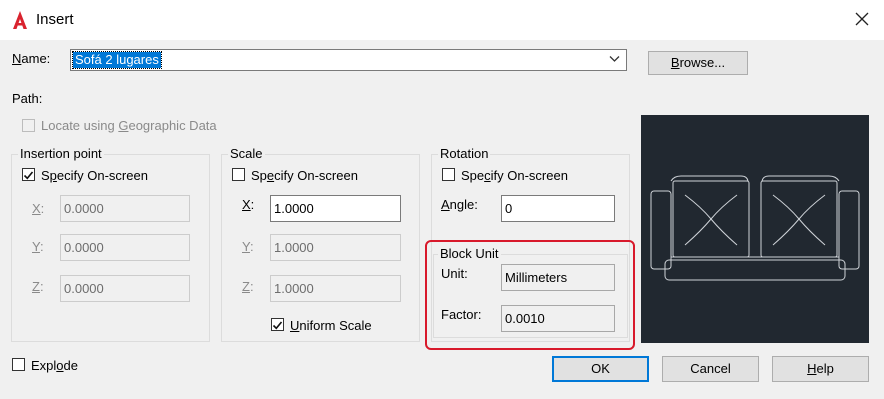  Describe the element at coordinates (710, 369) in the screenshot. I see `cancel-button: Cancel` at that location.